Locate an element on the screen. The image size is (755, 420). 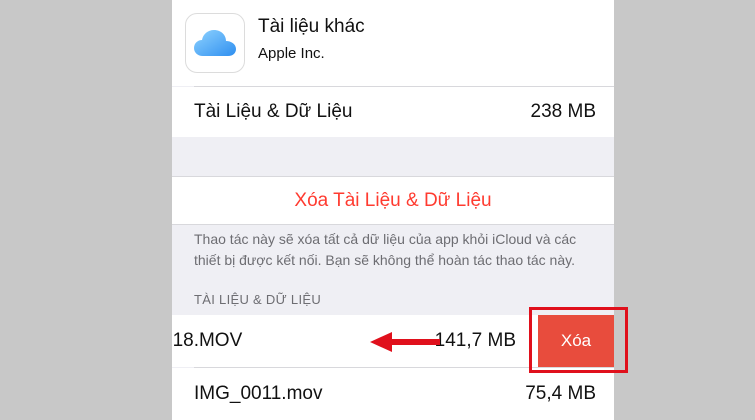
file-size: 75,4 MB is located at coordinates (560, 393).